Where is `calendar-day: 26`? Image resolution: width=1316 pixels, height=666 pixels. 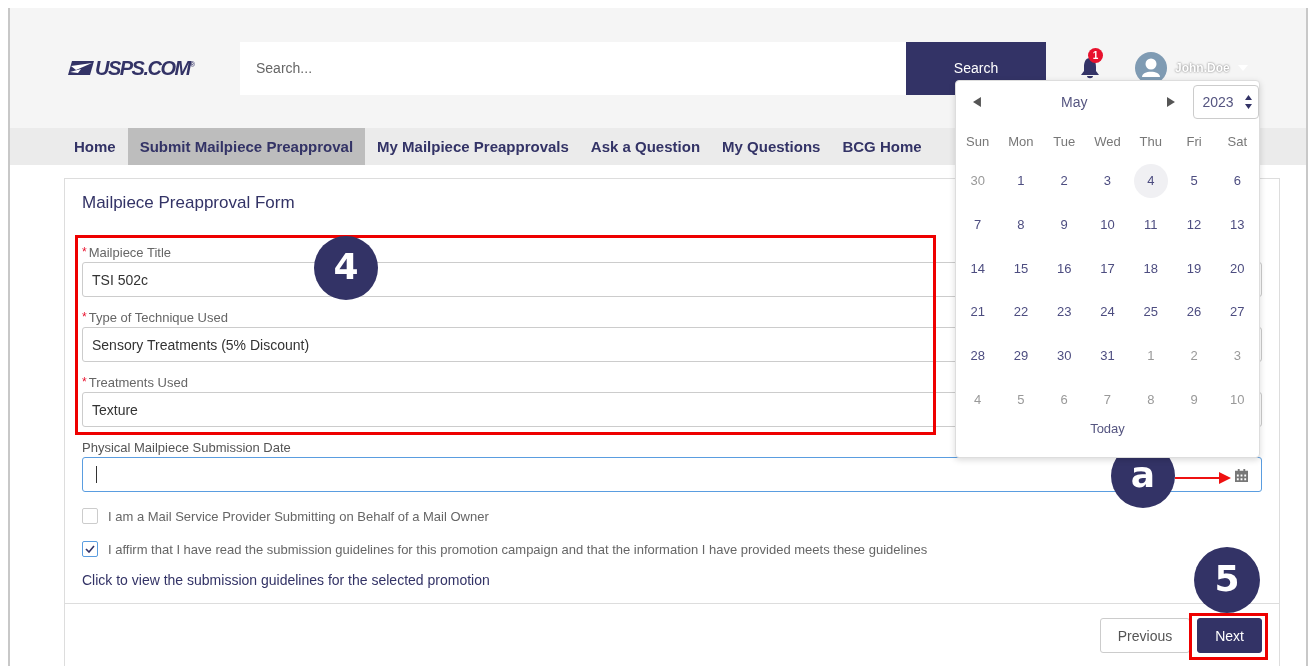
calendar-day: 26 is located at coordinates (1194, 311).